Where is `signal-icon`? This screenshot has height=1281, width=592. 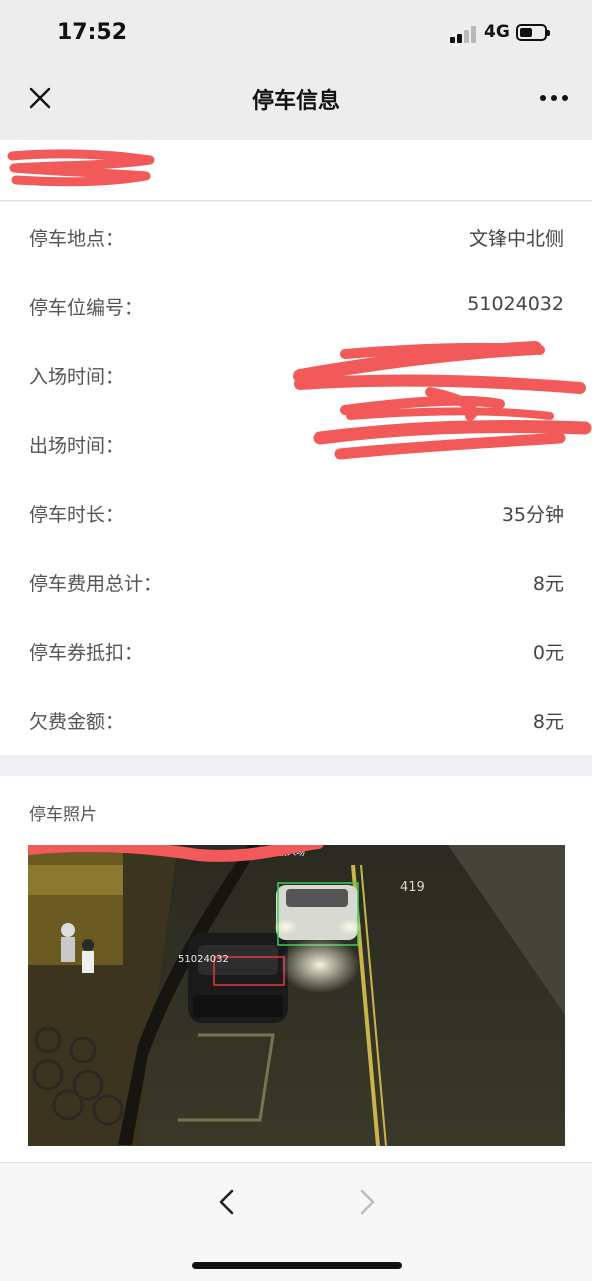
signal-icon is located at coordinates (464, 34).